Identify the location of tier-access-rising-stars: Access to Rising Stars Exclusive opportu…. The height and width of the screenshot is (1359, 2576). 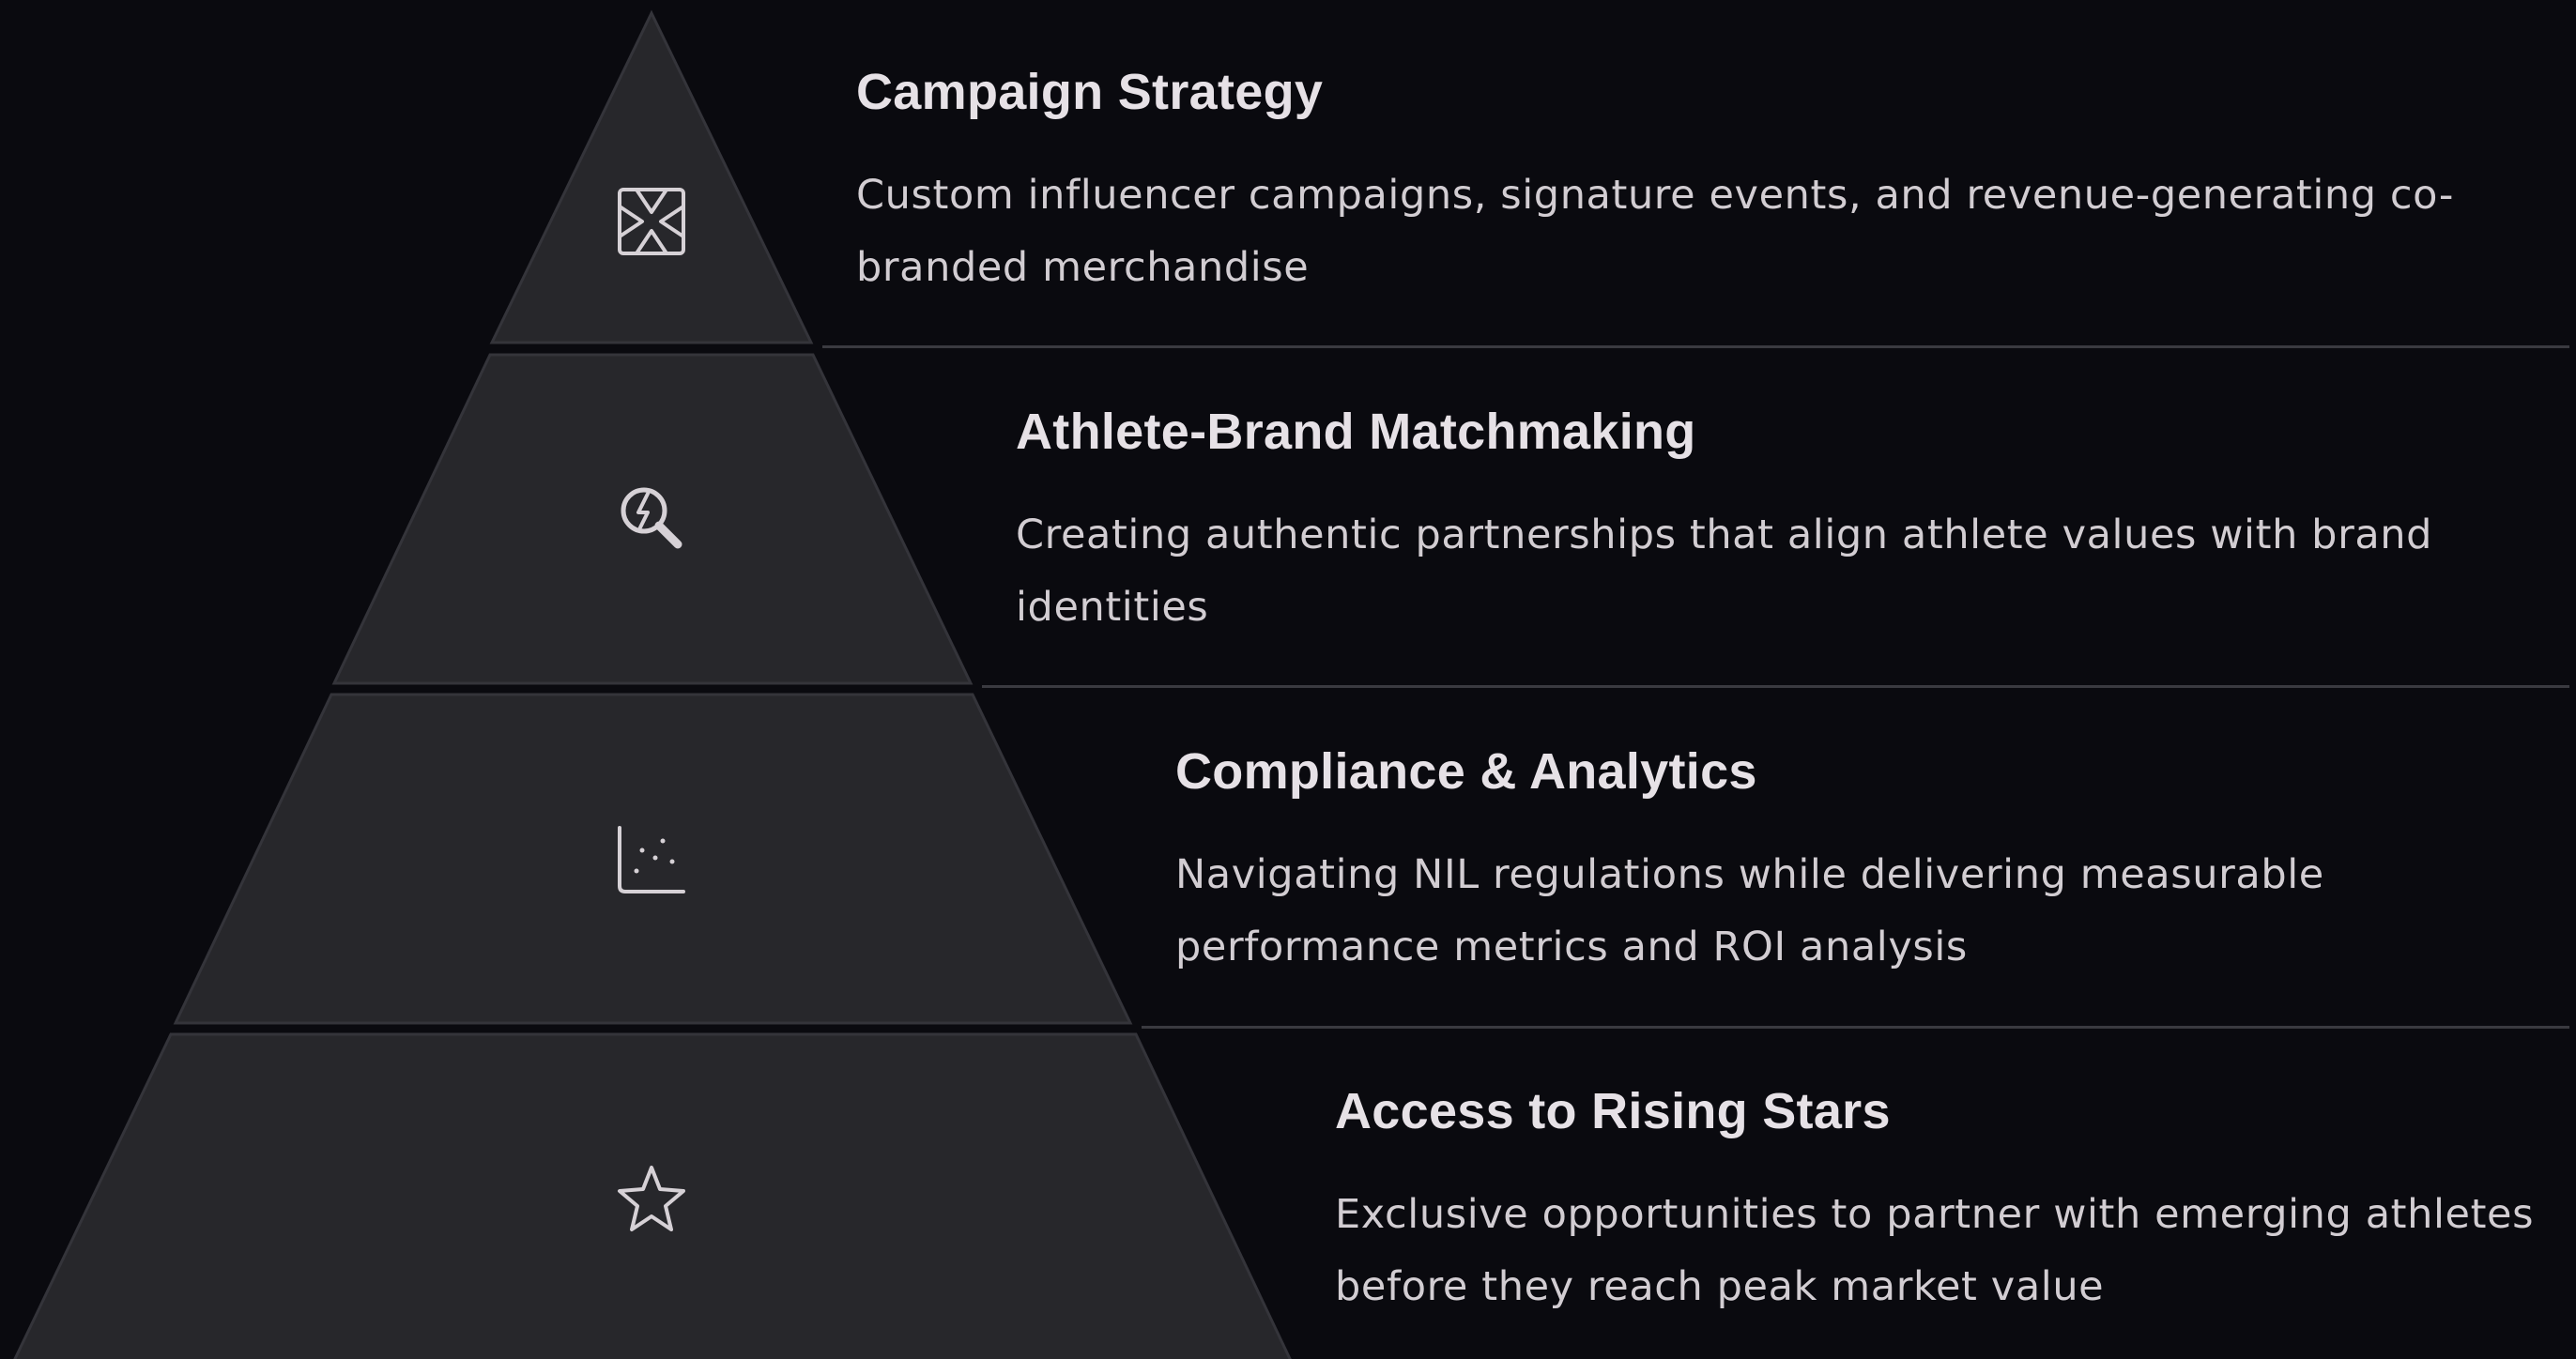
(1936, 1203).